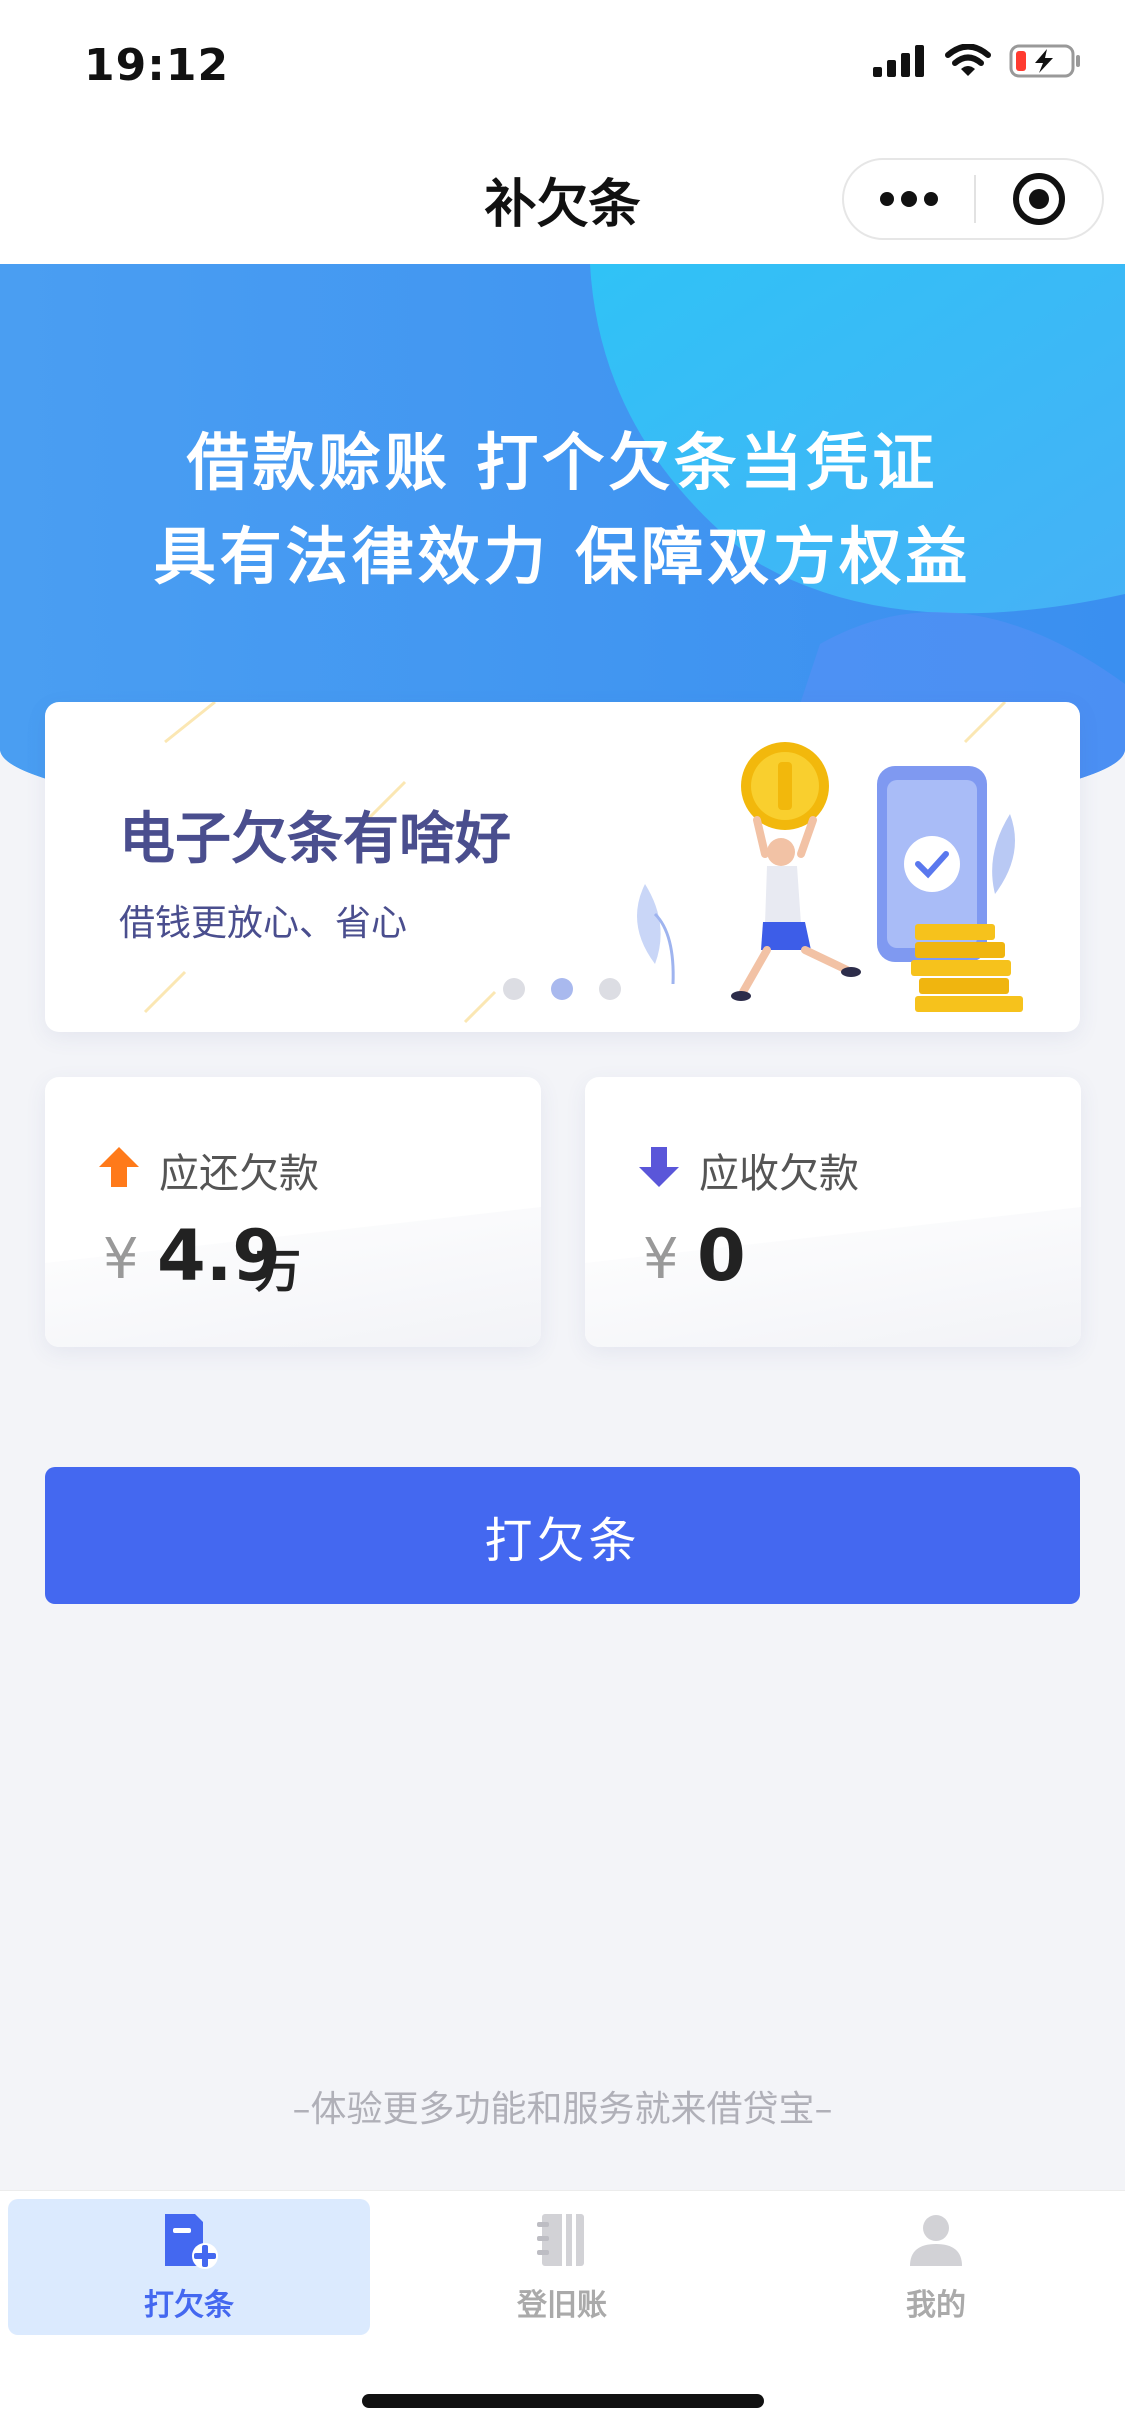 The image size is (1125, 2436). What do you see at coordinates (560, 2240) in the screenshot?
I see `notebook-icon` at bounding box center [560, 2240].